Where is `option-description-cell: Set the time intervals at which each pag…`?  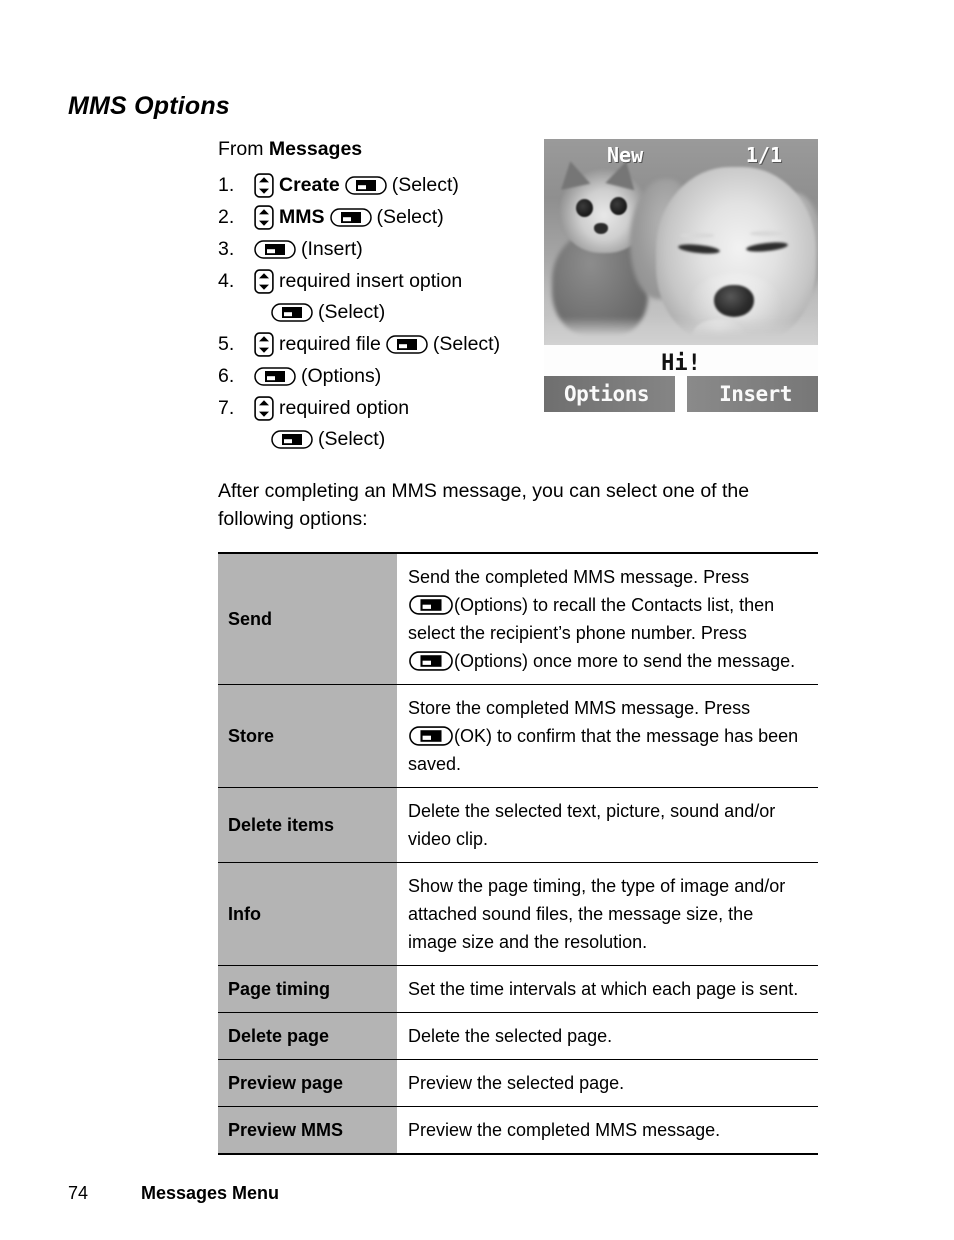 option-description-cell: Set the time intervals at which each pag… is located at coordinates (607, 989).